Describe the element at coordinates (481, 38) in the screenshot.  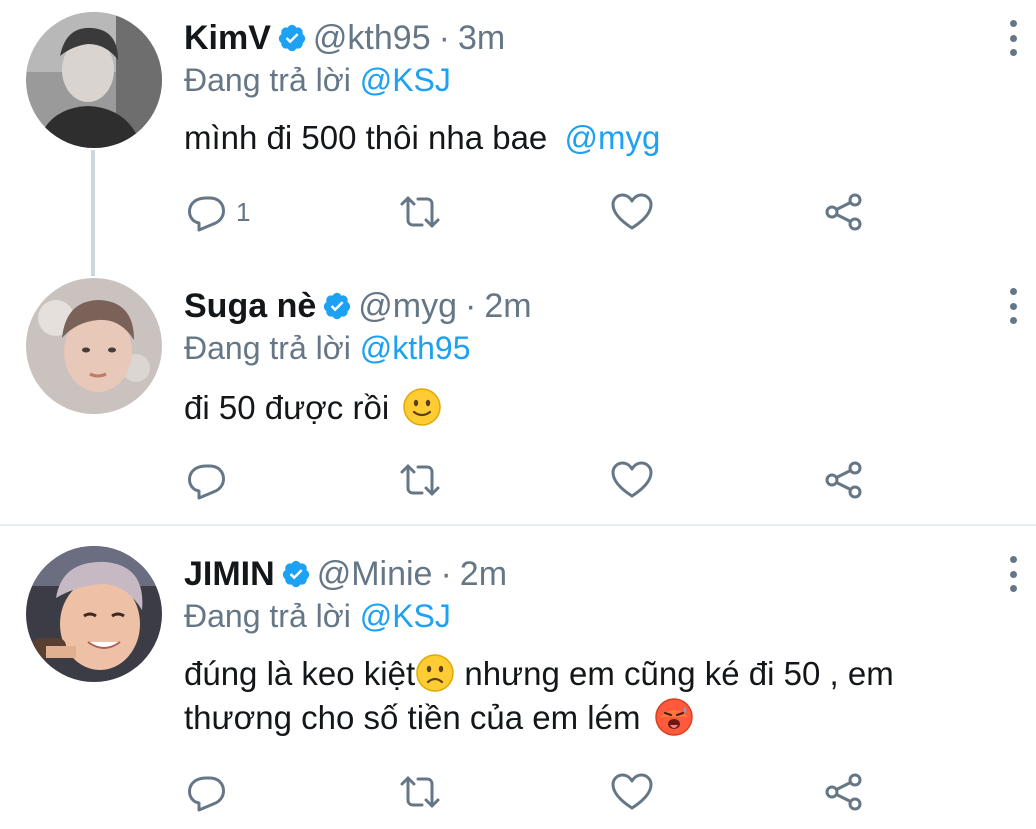
I see `timestamp: 3m` at that location.